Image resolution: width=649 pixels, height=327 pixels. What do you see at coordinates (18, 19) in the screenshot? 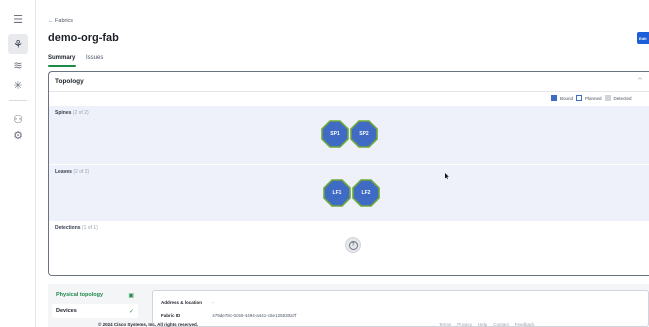
I see `menu-icon: ☰` at bounding box center [18, 19].